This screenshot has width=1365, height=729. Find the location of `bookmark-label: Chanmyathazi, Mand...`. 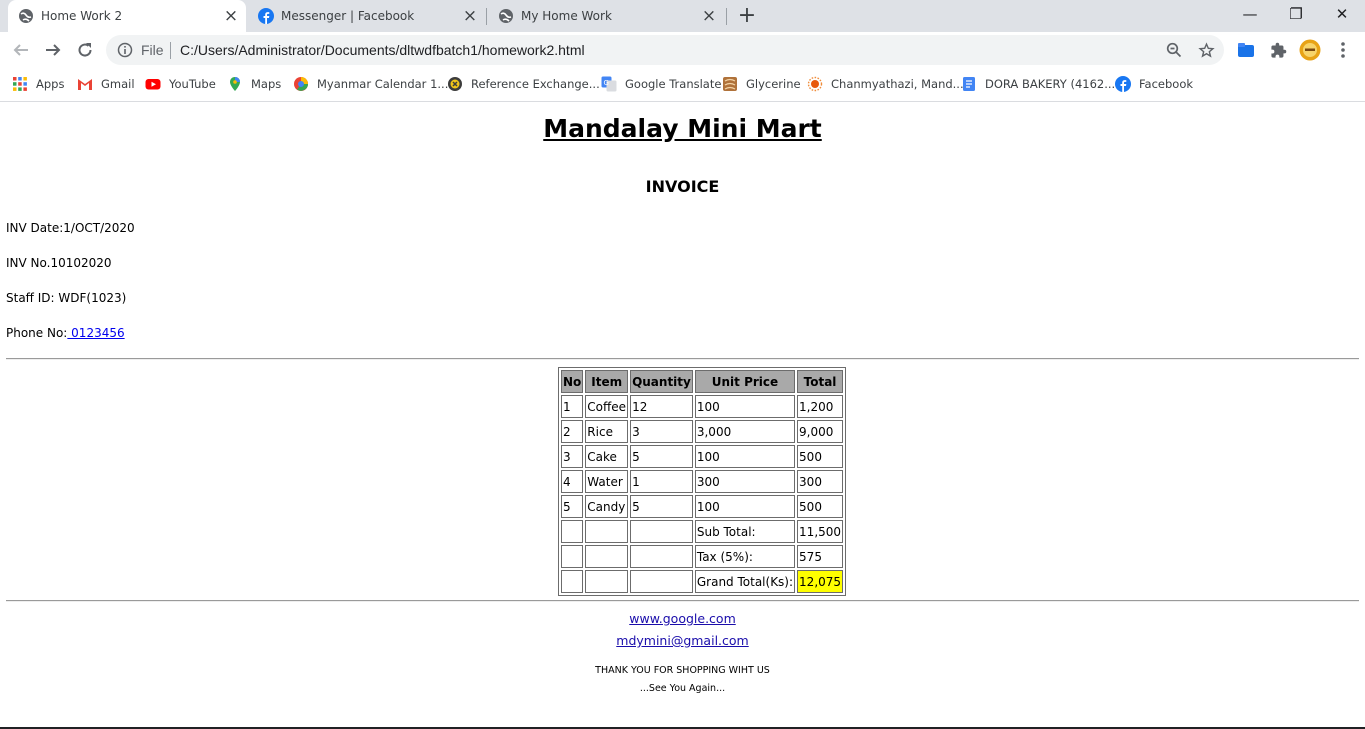

bookmark-label: Chanmyathazi, Mand... is located at coordinates (897, 84).